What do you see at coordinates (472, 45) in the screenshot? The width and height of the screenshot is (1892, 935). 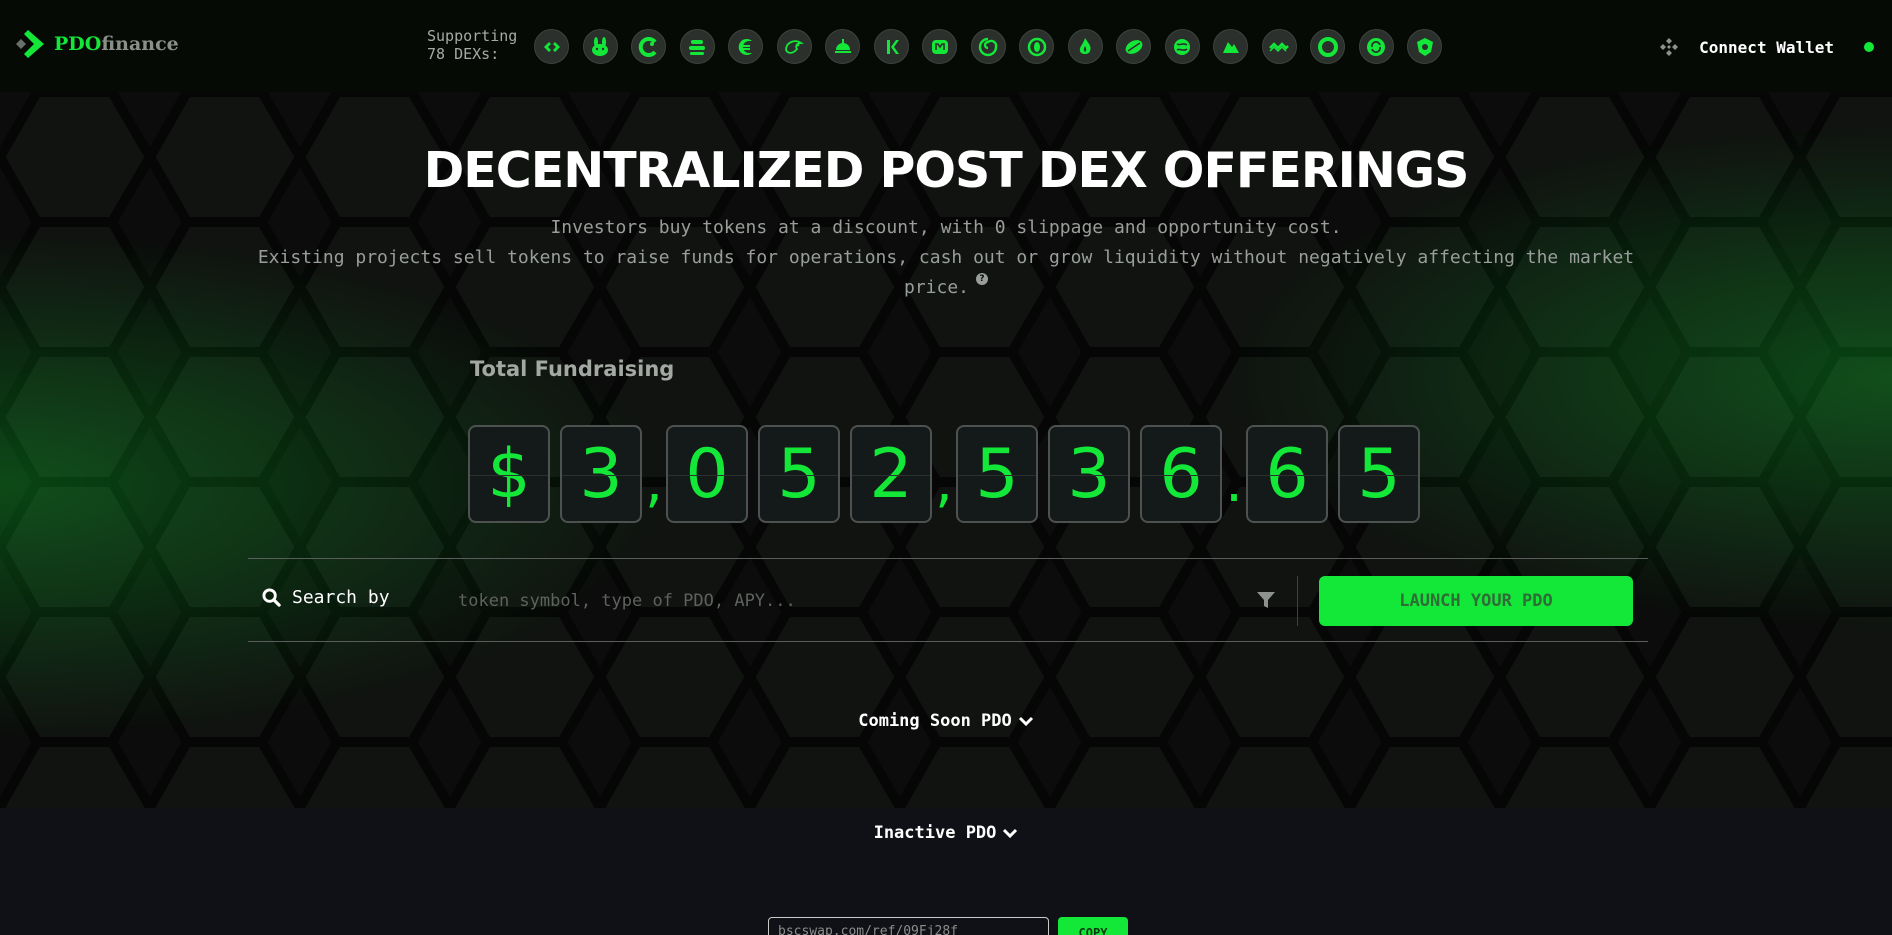 I see `supporting-dex-count: Supporting 78 DEXs:` at bounding box center [472, 45].